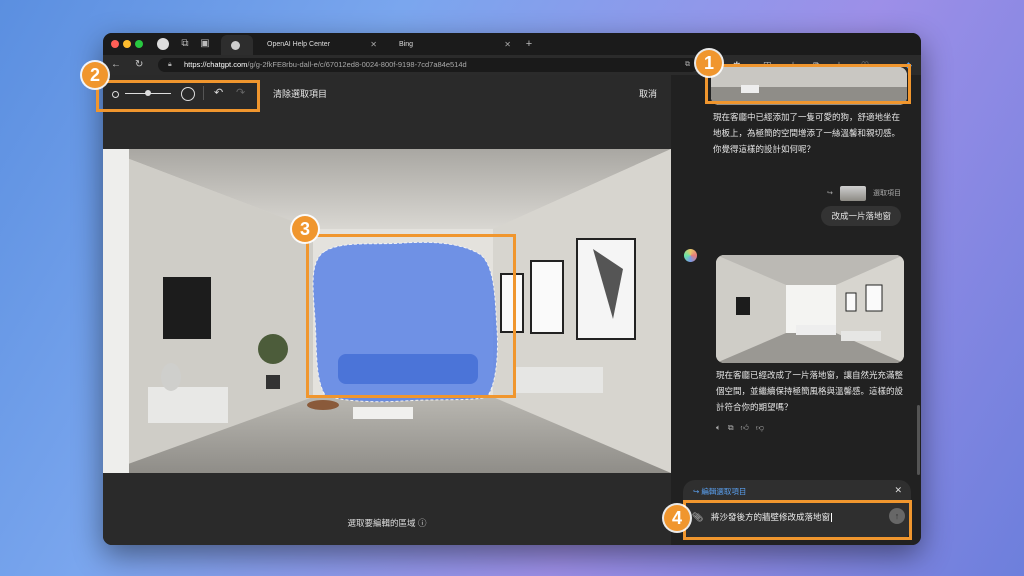  Describe the element at coordinates (299, 44) in the screenshot. I see `tab-label: OpenAI Help Center` at that location.